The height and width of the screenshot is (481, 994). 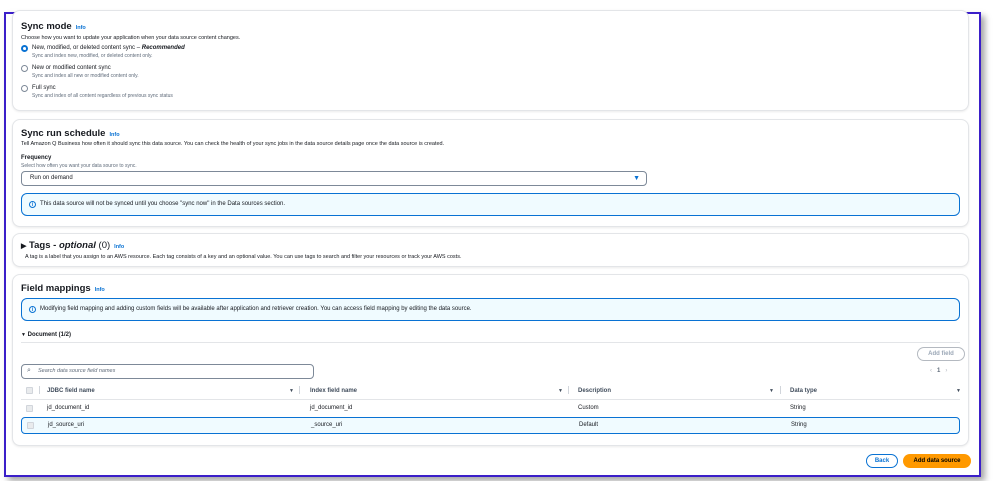 I want to click on column-header-data-type: Data type, so click(x=803, y=391).